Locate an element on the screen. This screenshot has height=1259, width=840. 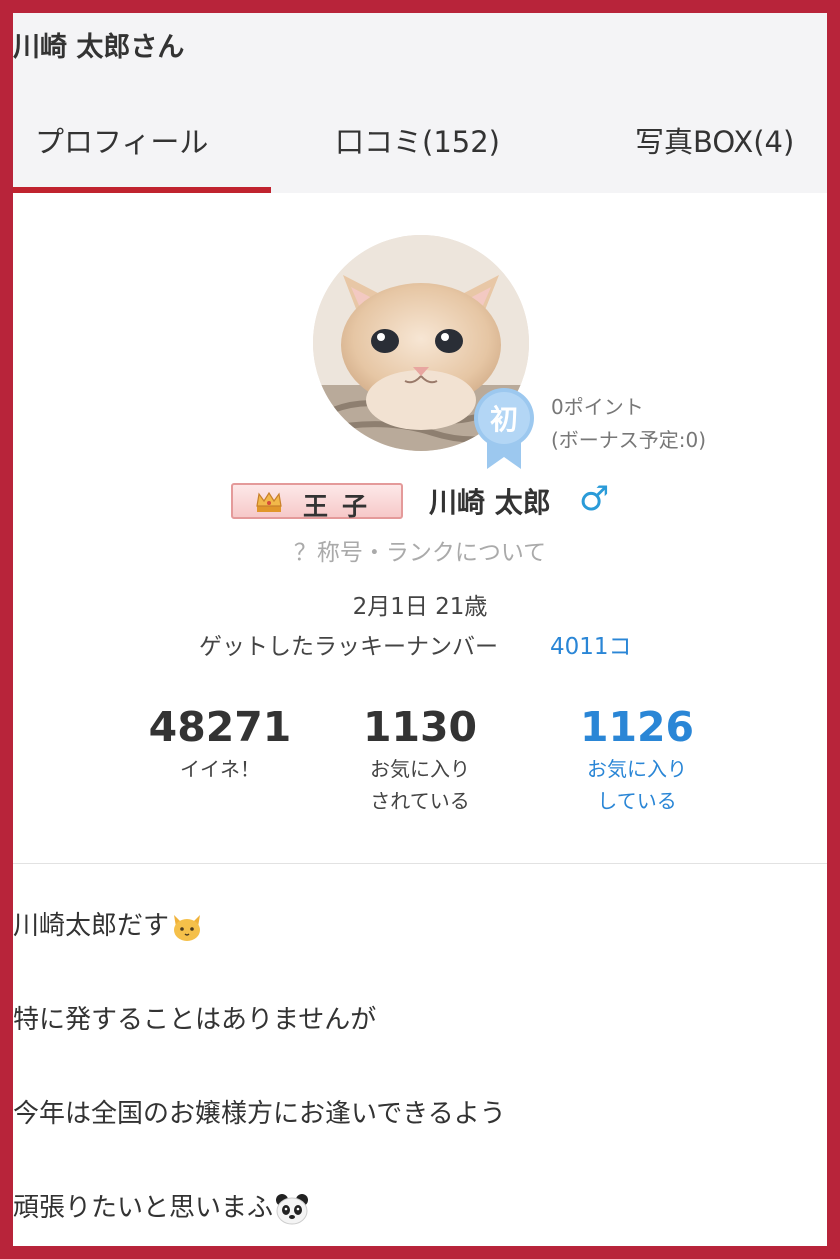
stat-favoriting: 1126 お気に入り している is located at coordinates (637, 760).